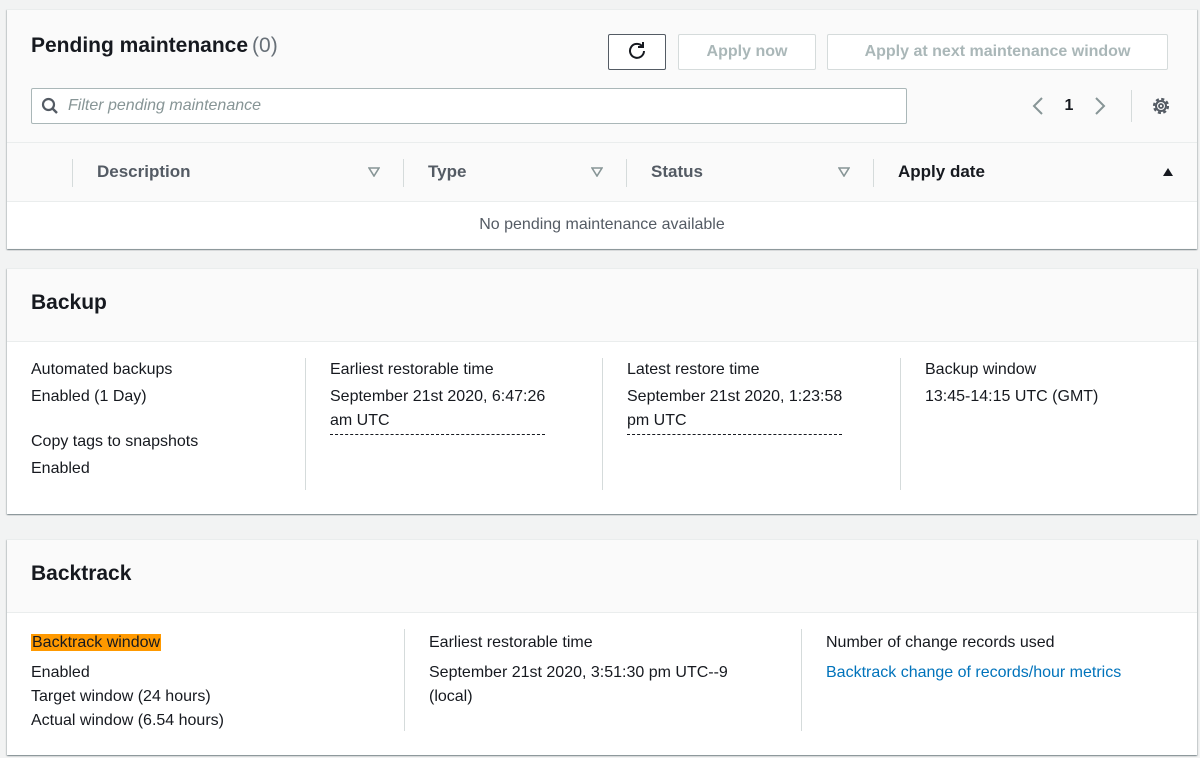 This screenshot has height=758, width=1200. I want to click on refresh-icon, so click(637, 52).